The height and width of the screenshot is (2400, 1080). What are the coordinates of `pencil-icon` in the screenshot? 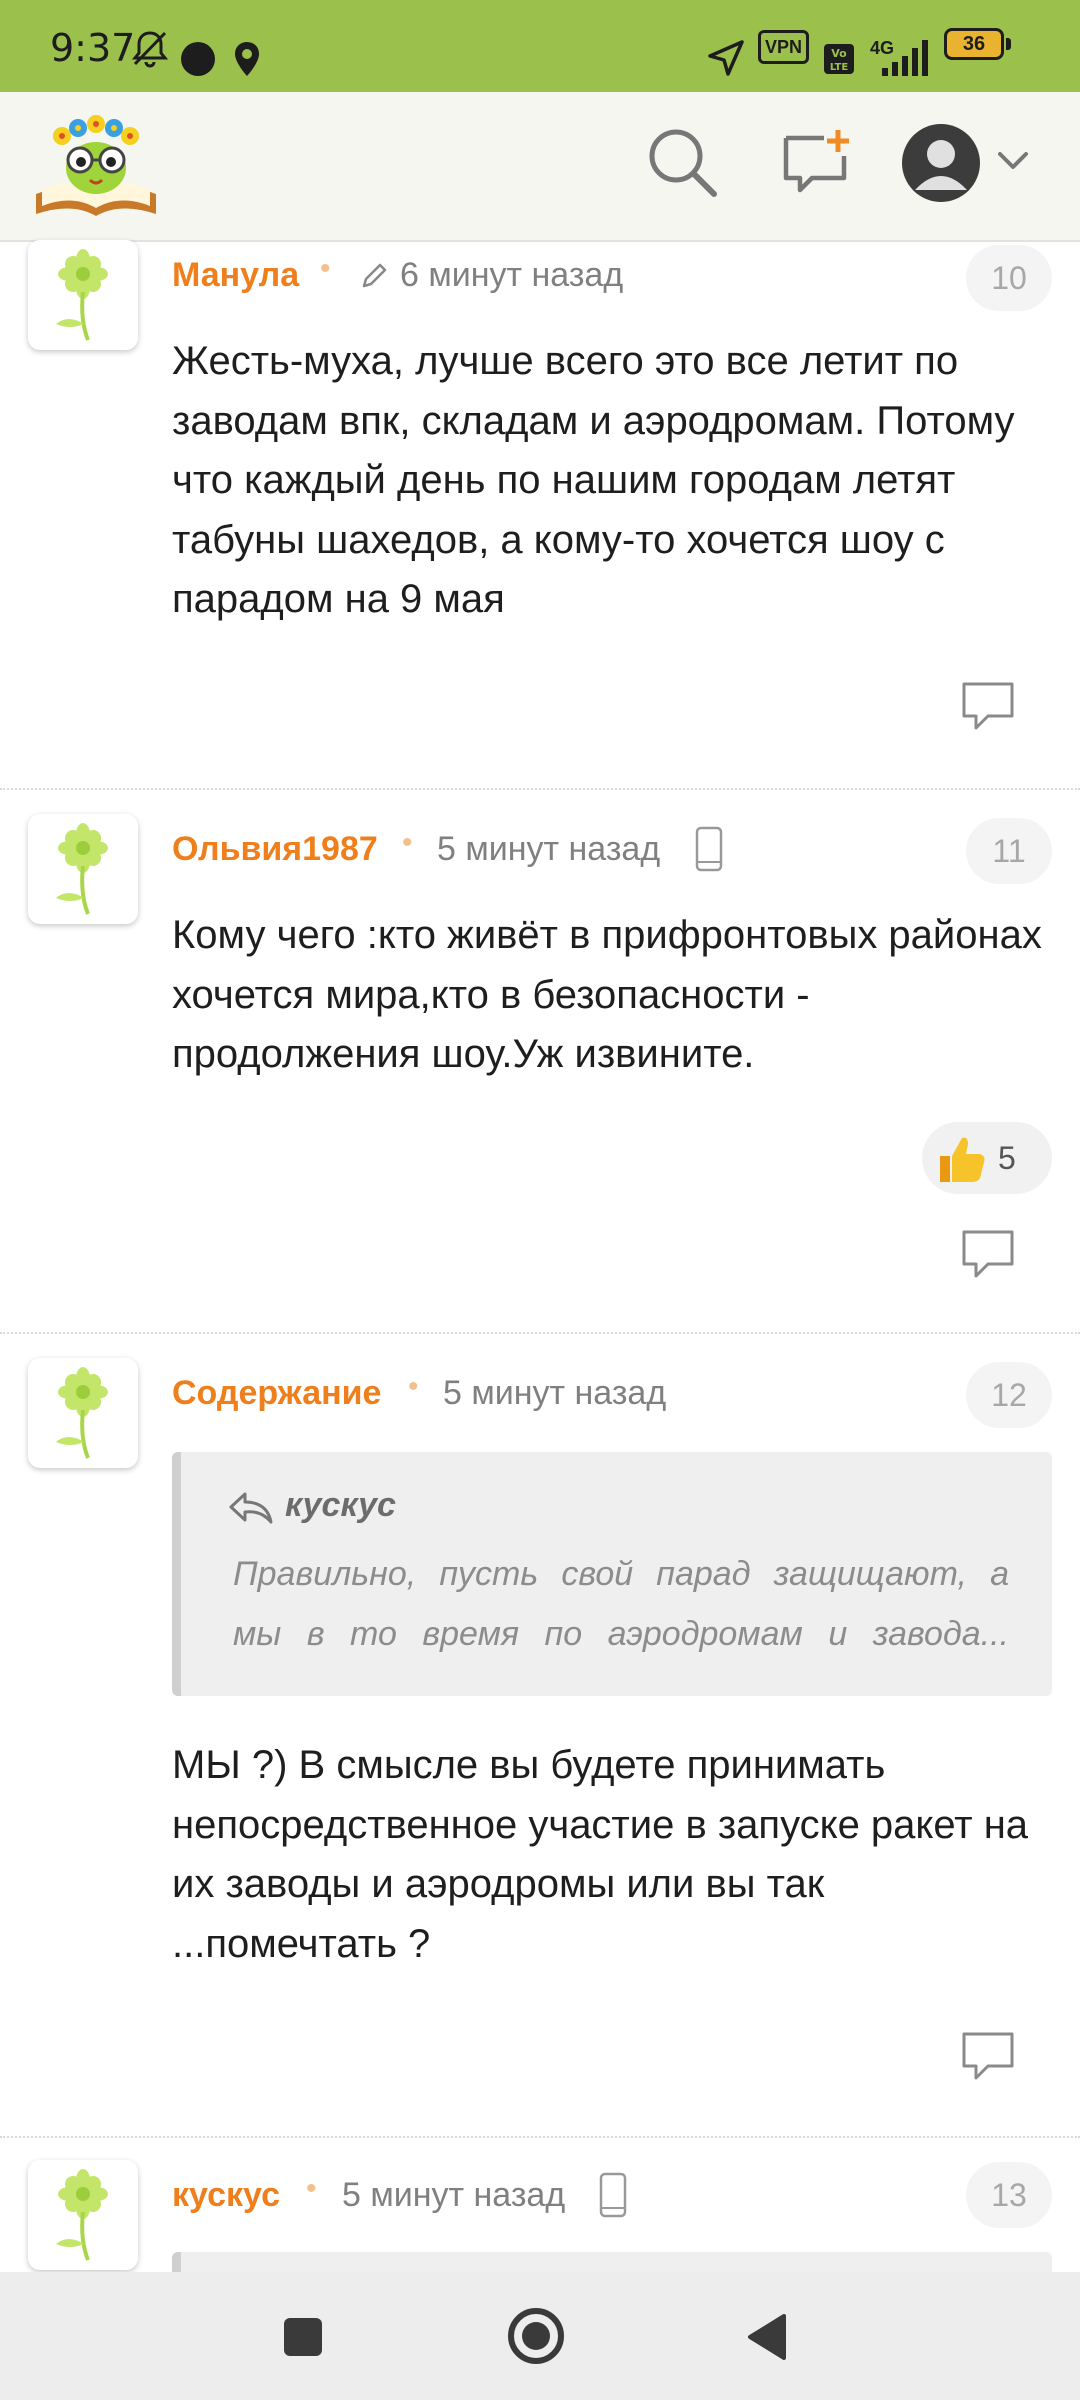 It's located at (374, 278).